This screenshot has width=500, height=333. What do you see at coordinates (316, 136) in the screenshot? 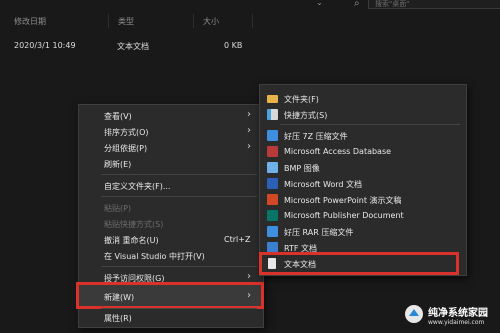
I see `submenu-item-label: 好压 7Z 压缩文件` at bounding box center [316, 136].